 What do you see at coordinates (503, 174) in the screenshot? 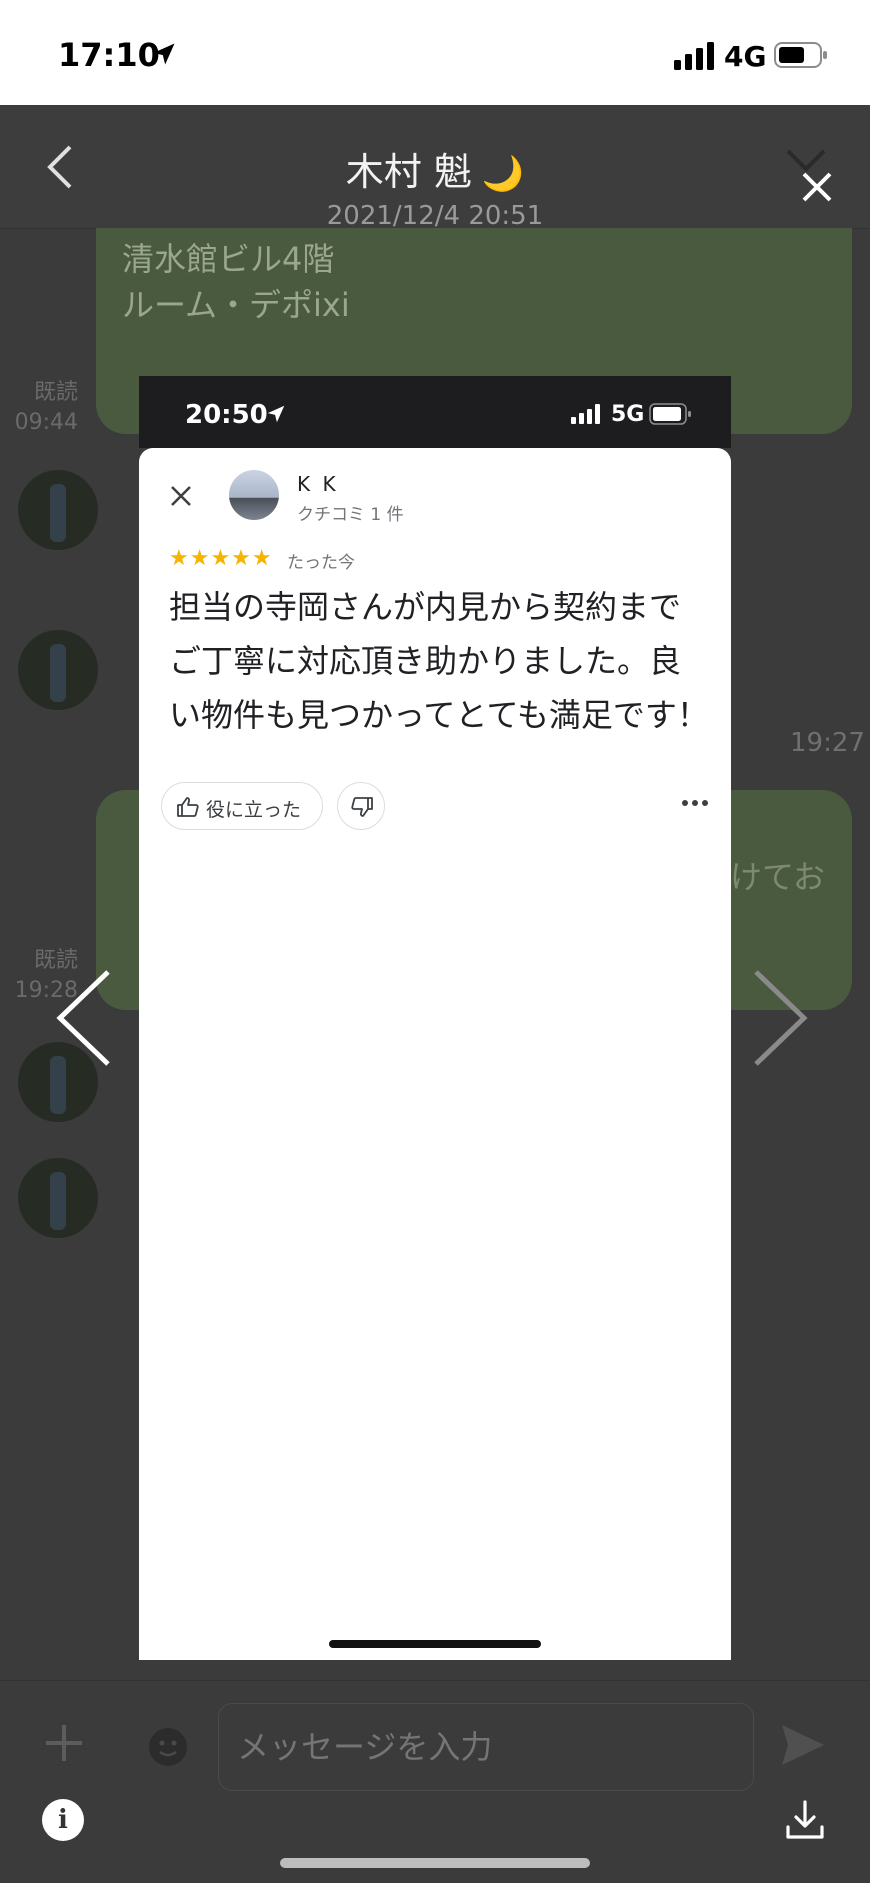
I see `moon-emoji: 🌙` at bounding box center [503, 174].